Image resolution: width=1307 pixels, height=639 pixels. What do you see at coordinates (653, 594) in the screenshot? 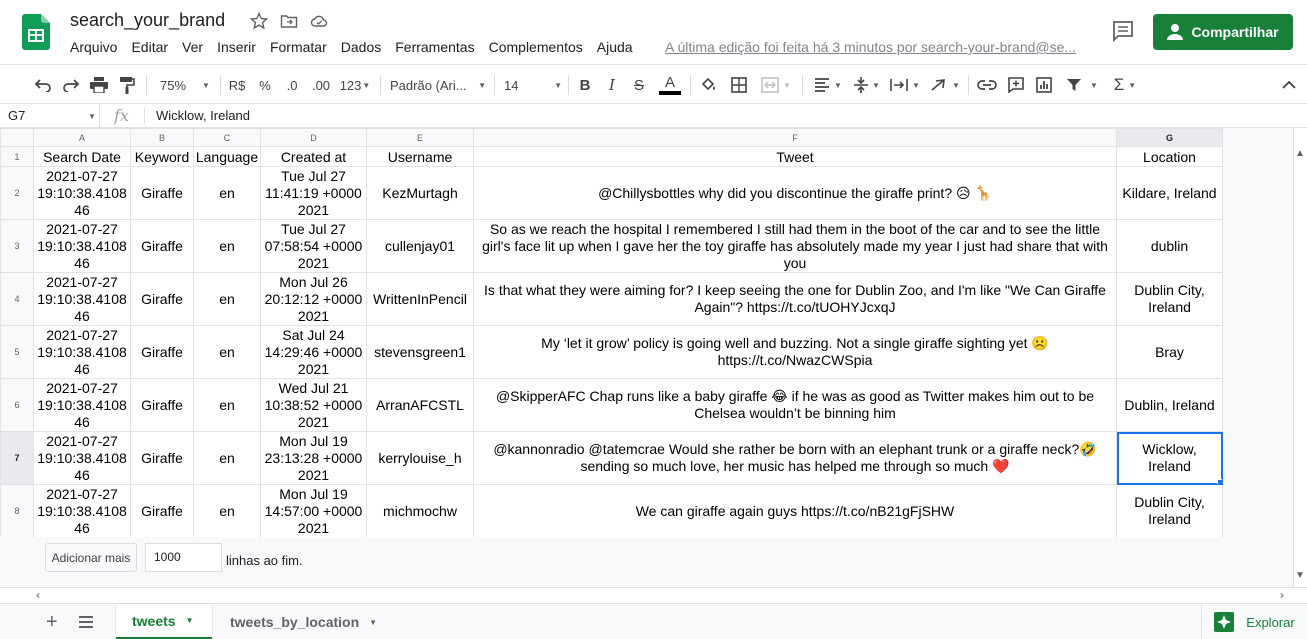
I see `horizontal-scrollbar: ‹ ›` at bounding box center [653, 594].